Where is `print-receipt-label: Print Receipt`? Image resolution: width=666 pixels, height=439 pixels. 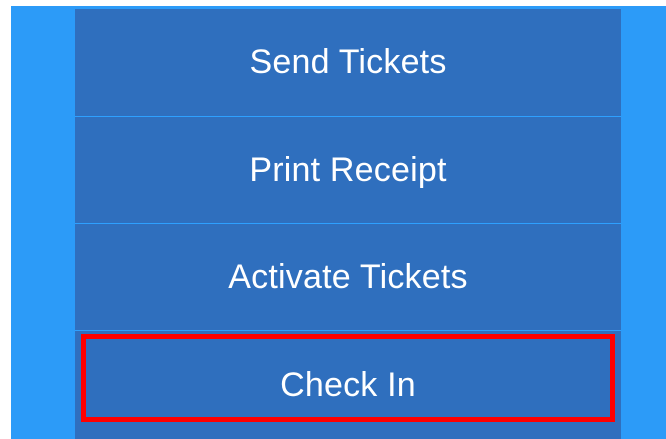
print-receipt-label: Print Receipt is located at coordinates (348, 169).